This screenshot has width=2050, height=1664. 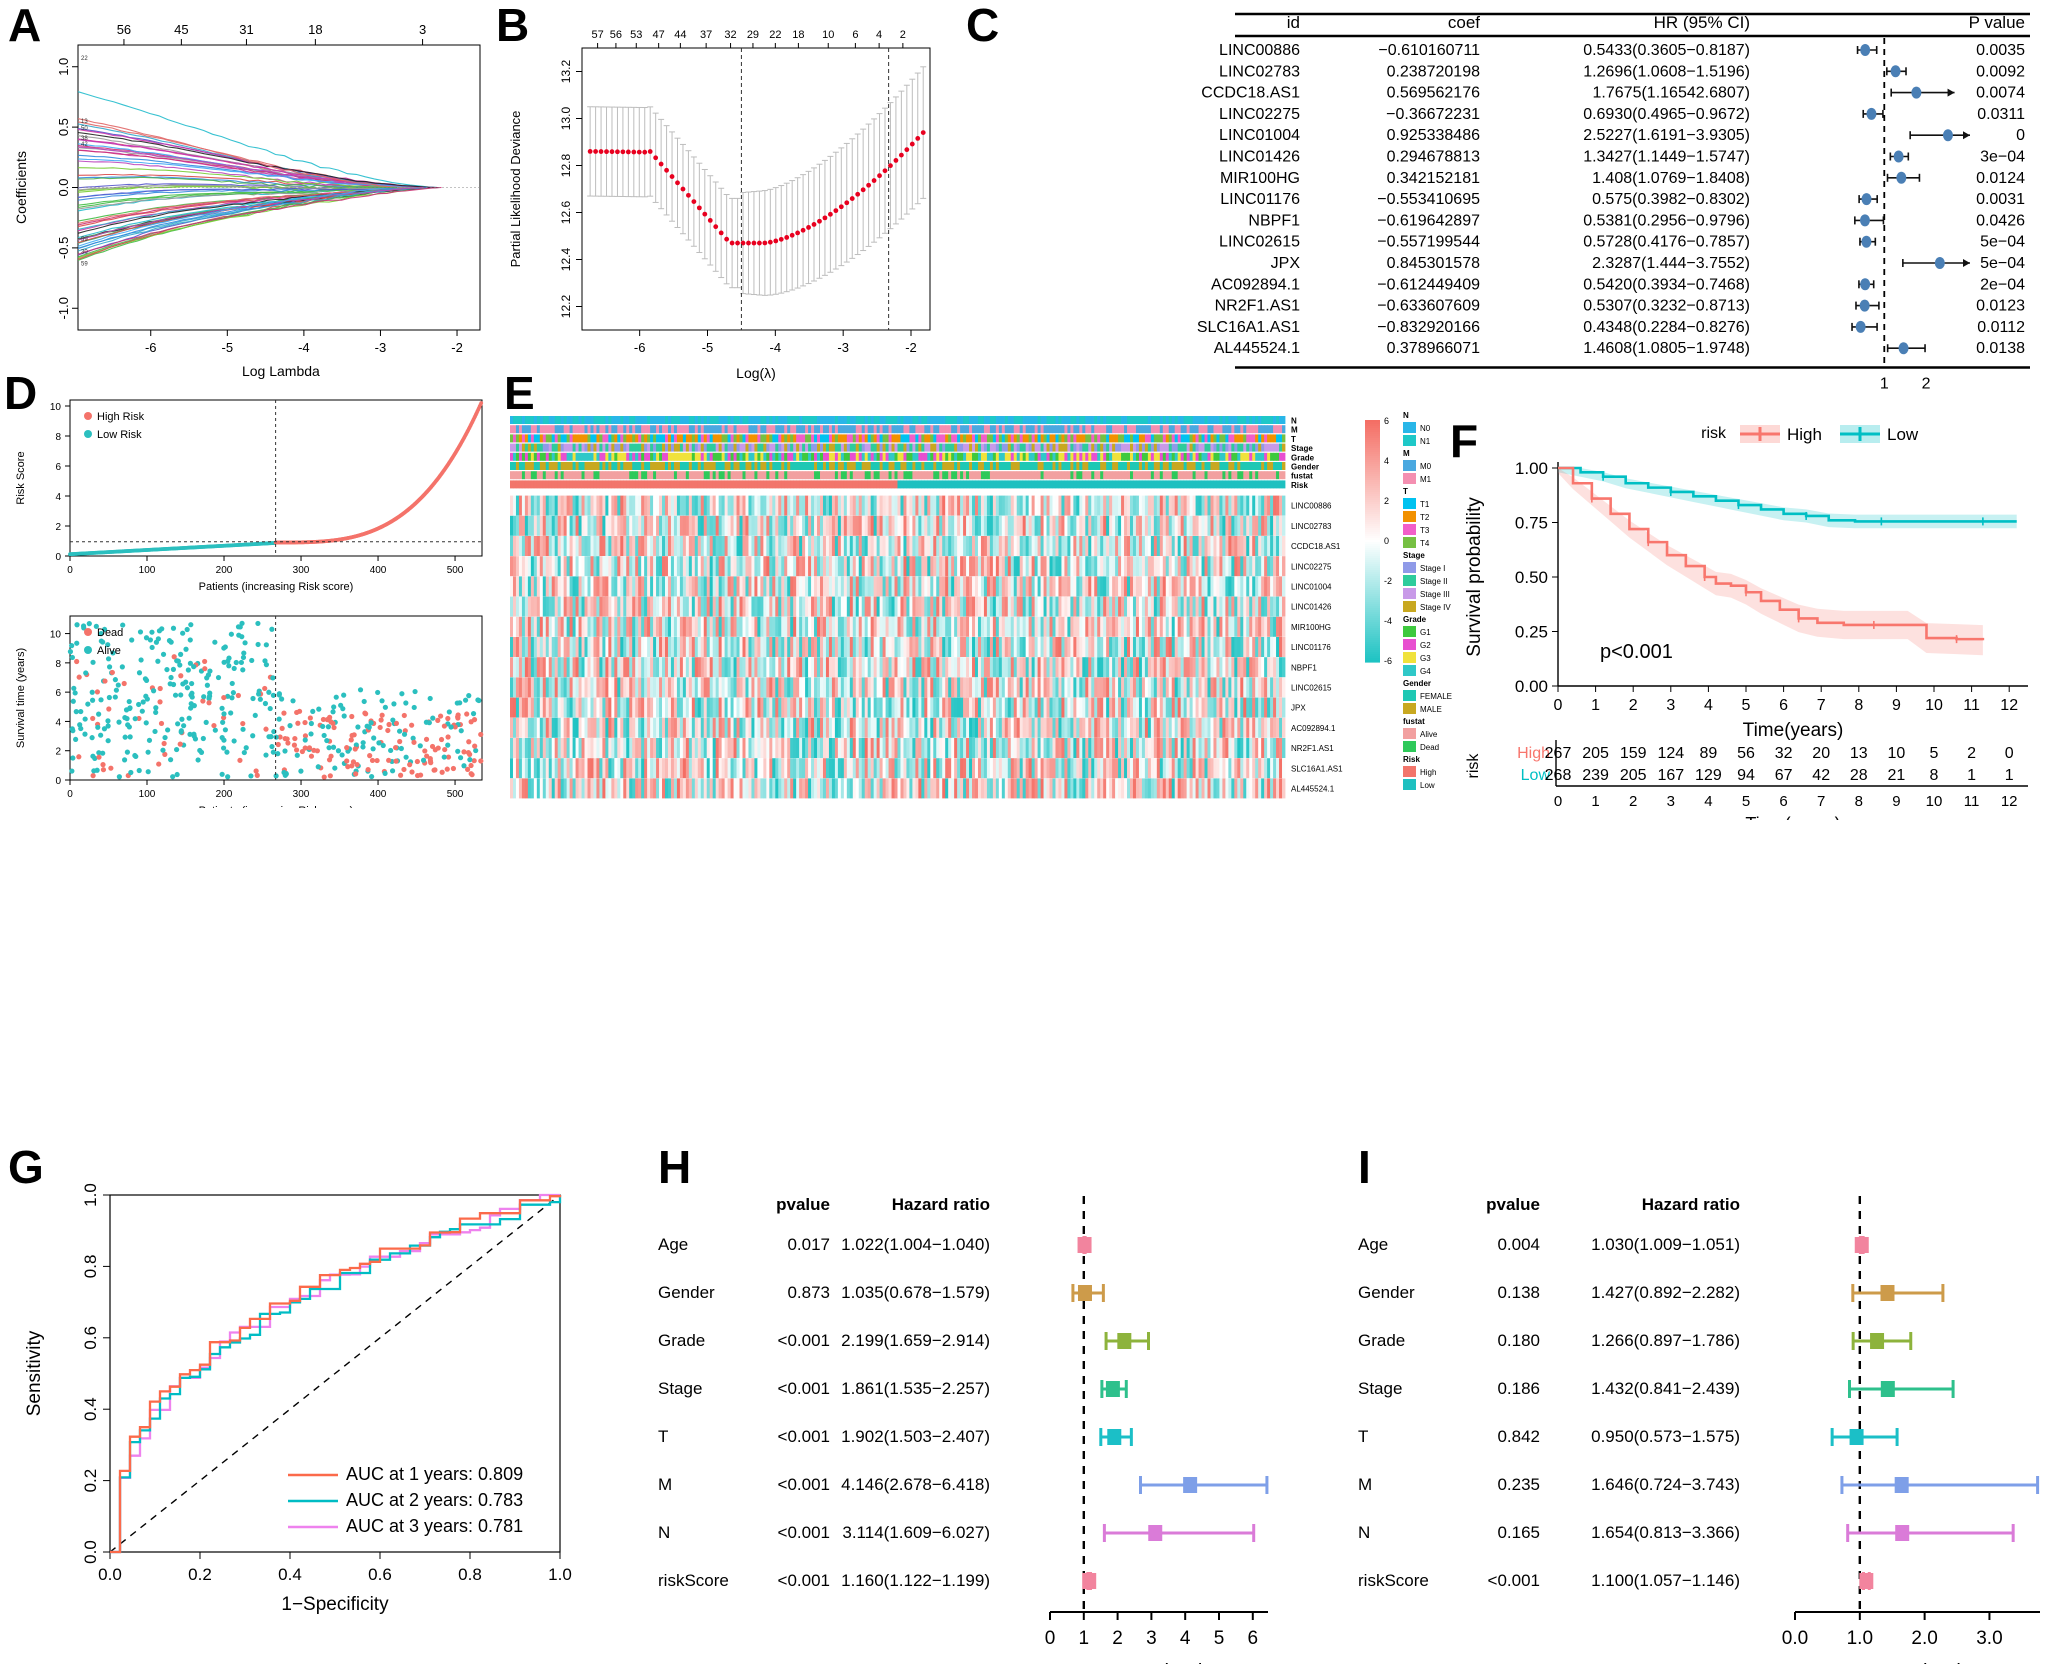 I want to click on panel-c-cell-p: 0.0311, so click(x=2001, y=114).